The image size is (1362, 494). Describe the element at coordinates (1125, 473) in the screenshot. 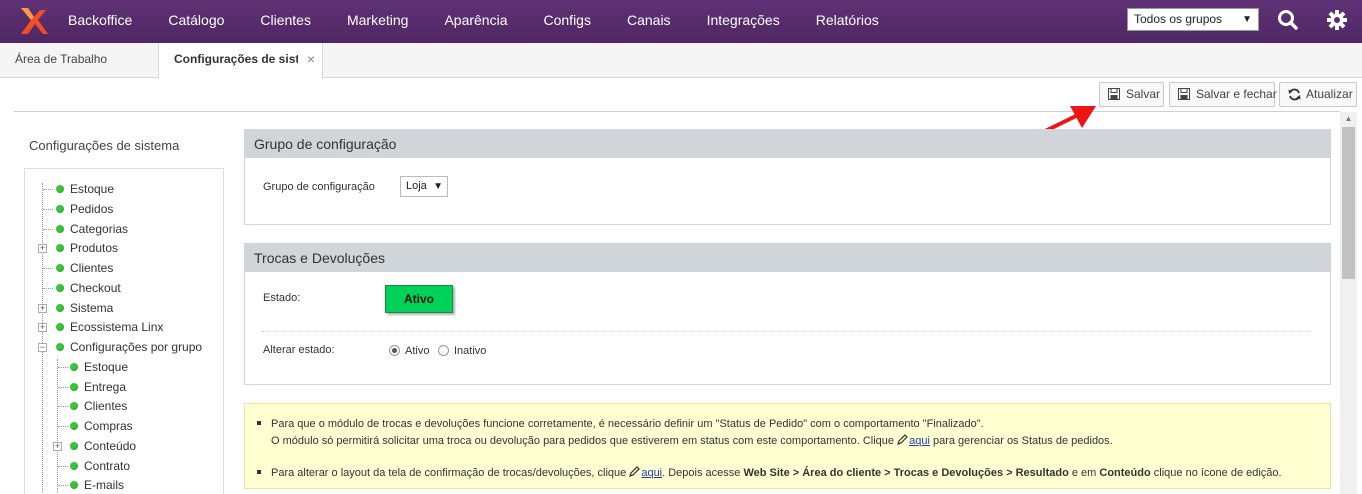

I see `info-content-label: Conteúdo` at that location.